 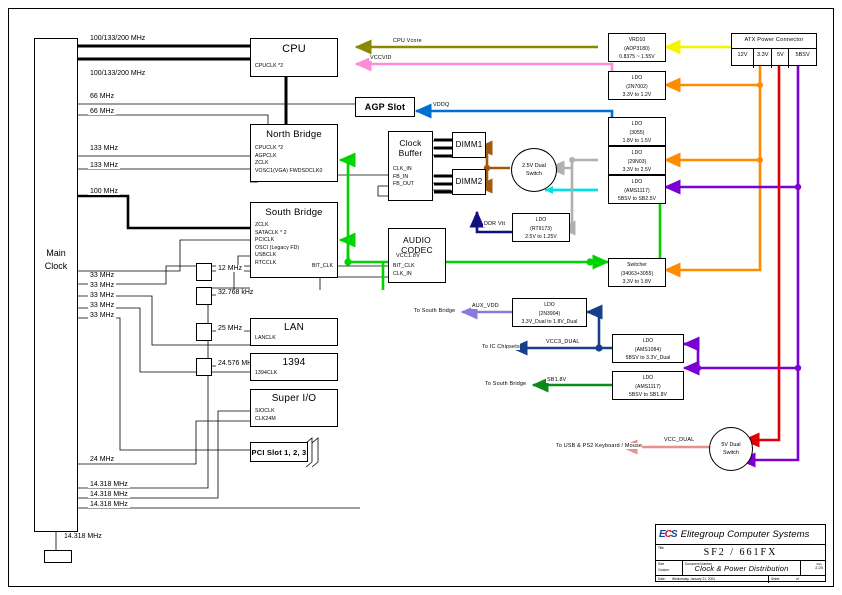 I want to click on block-agp-slot: AGP Slot, so click(x=385, y=107).